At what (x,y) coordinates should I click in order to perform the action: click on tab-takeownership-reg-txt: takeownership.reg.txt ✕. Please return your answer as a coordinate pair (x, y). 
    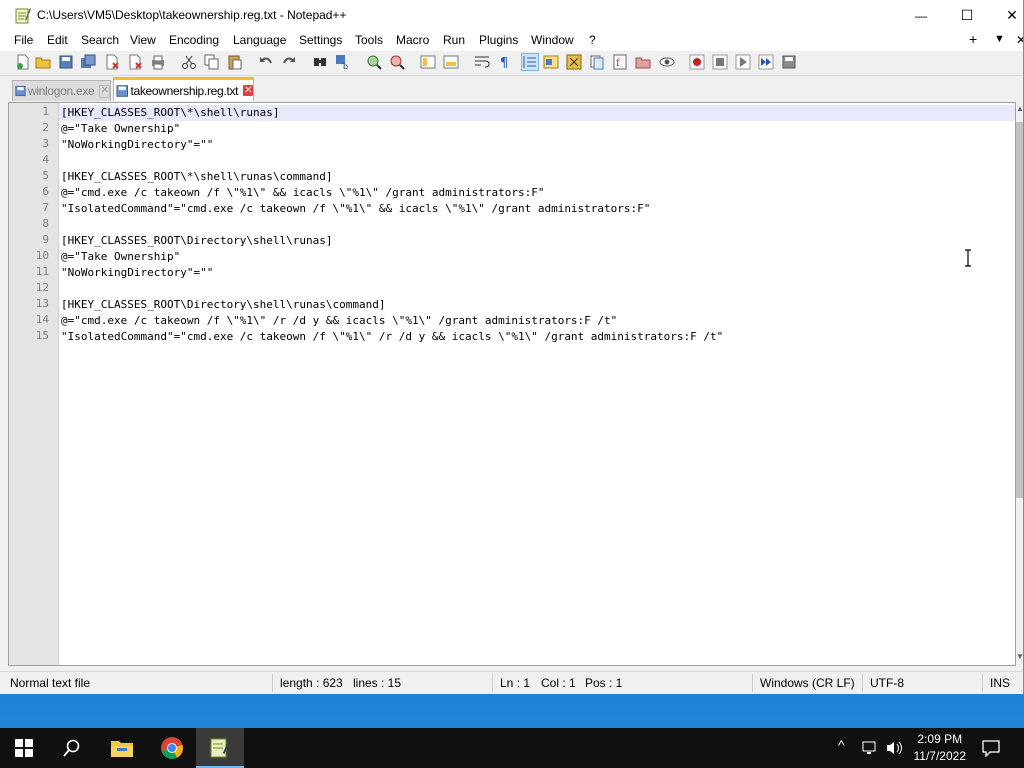
    Looking at the image, I should click on (183, 89).